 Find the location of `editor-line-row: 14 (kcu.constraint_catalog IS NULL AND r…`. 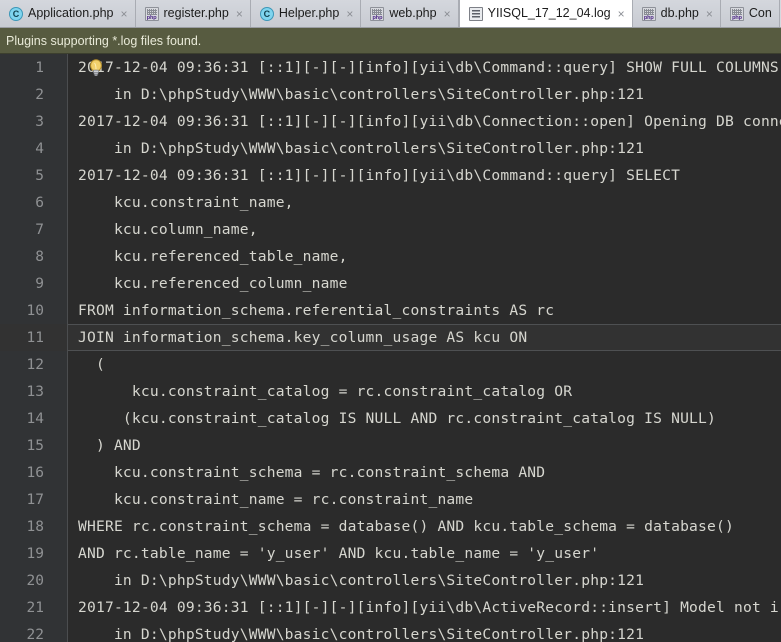

editor-line-row: 14 (kcu.constraint_catalog IS NULL AND r… is located at coordinates (390, 418).